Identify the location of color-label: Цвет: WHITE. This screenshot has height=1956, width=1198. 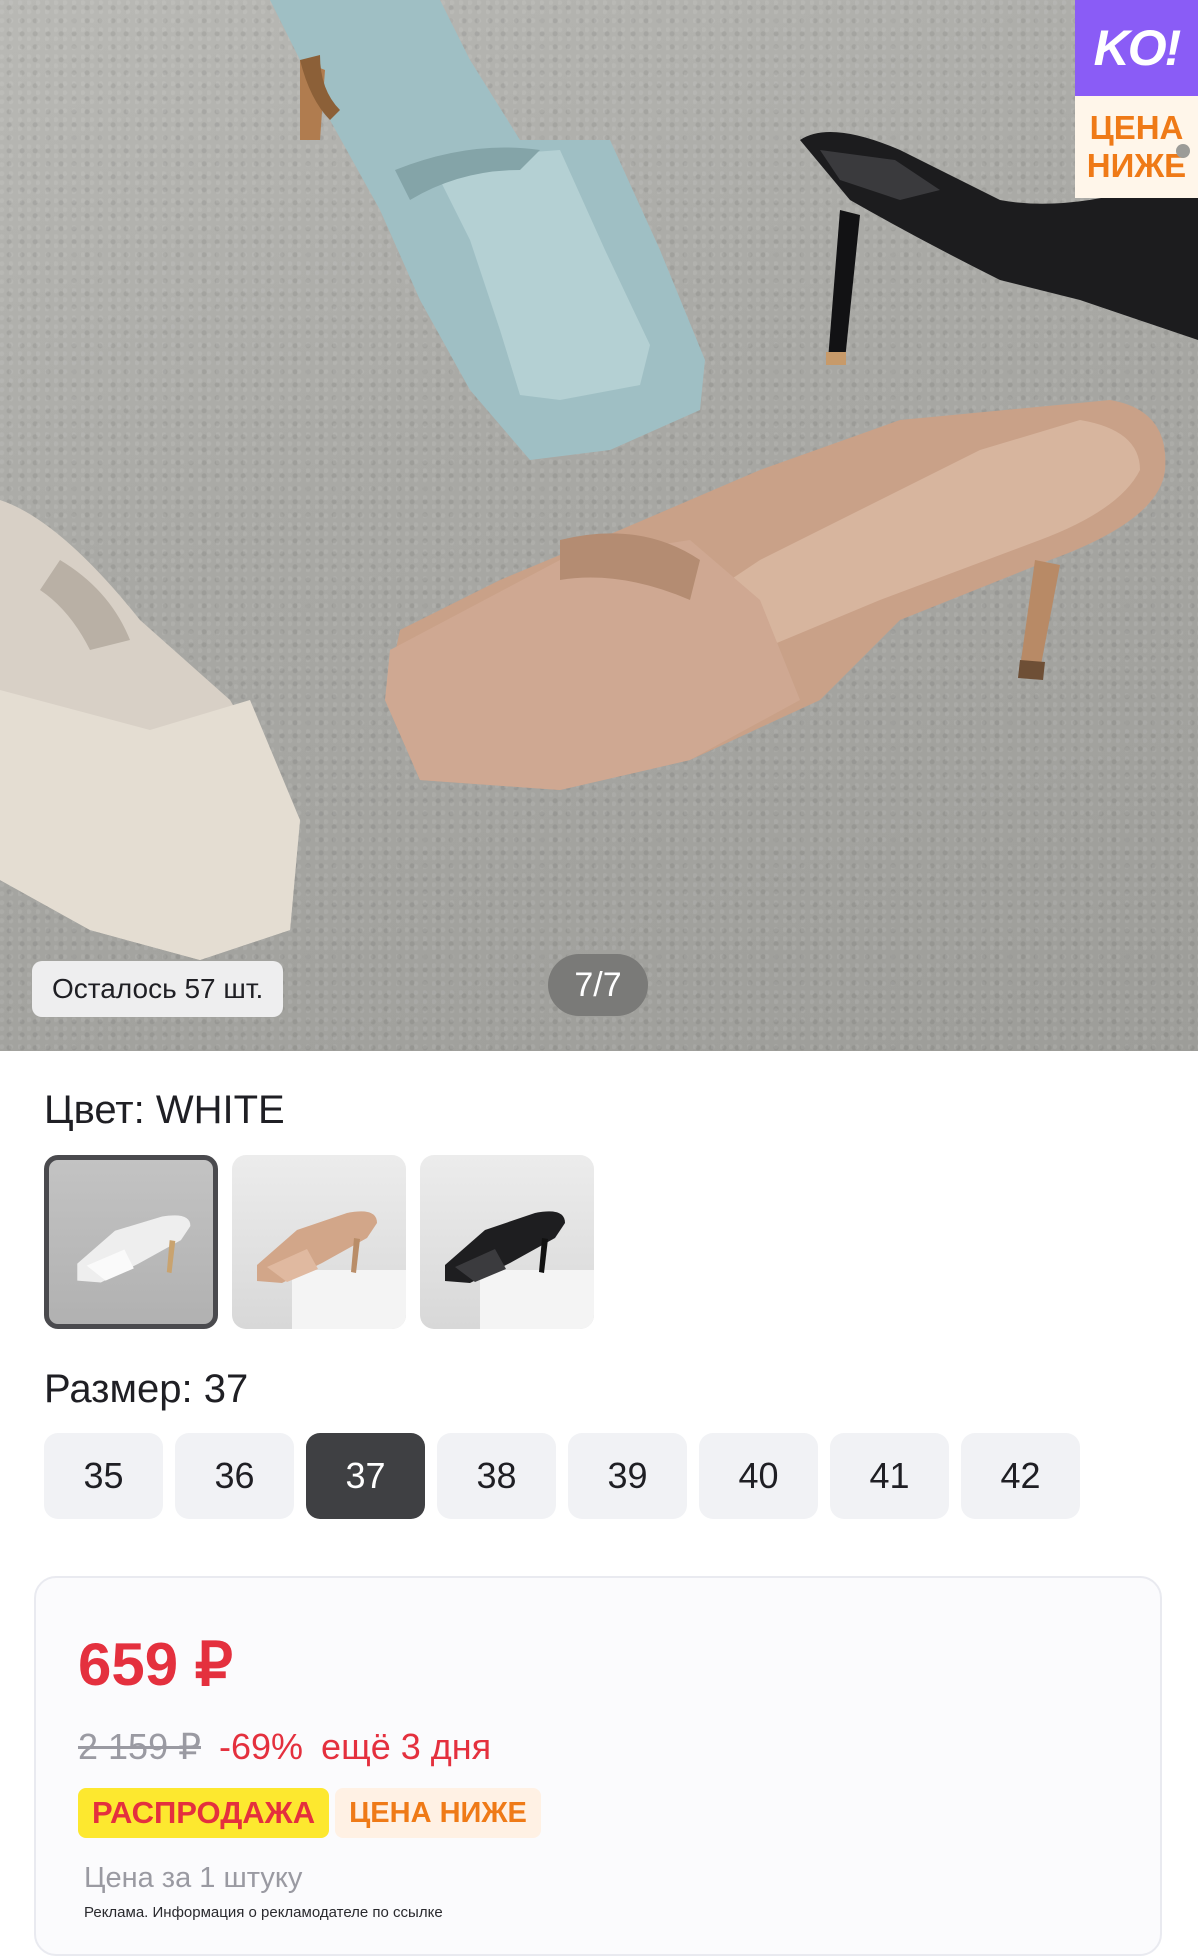
(164, 1110).